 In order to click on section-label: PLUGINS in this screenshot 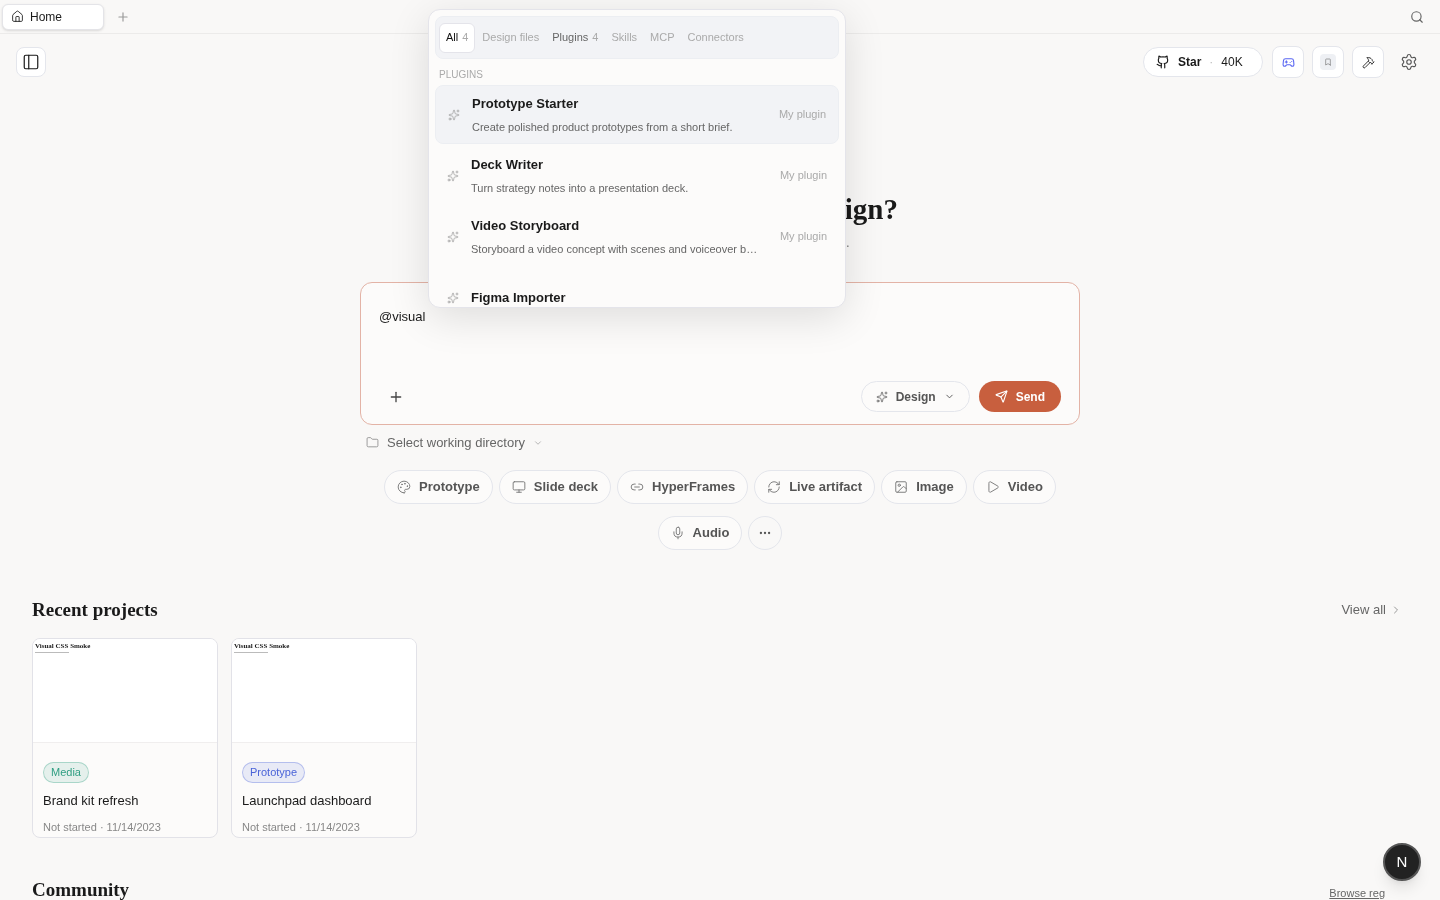, I will do `click(461, 75)`.